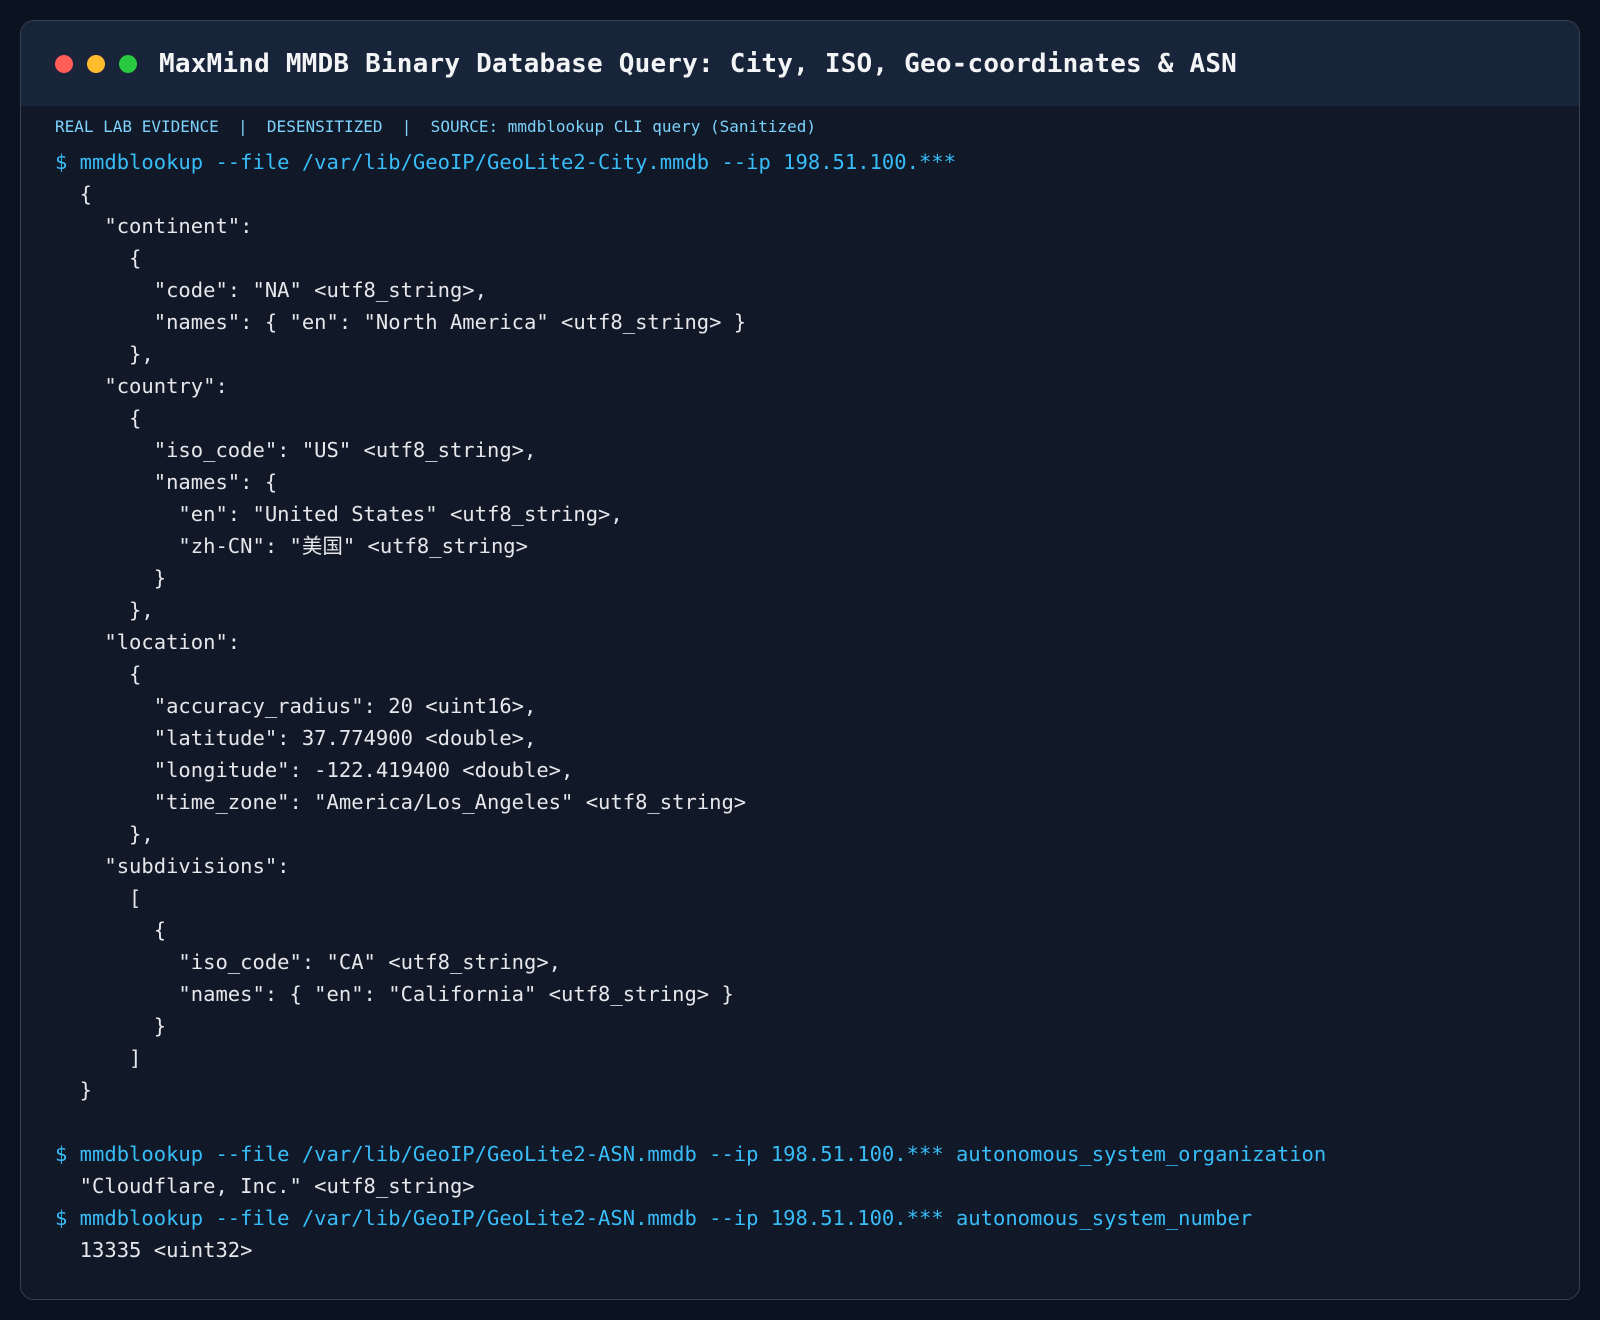  What do you see at coordinates (314, 770) in the screenshot?
I see `output-line: "longitude": -122.419400 <double>,` at bounding box center [314, 770].